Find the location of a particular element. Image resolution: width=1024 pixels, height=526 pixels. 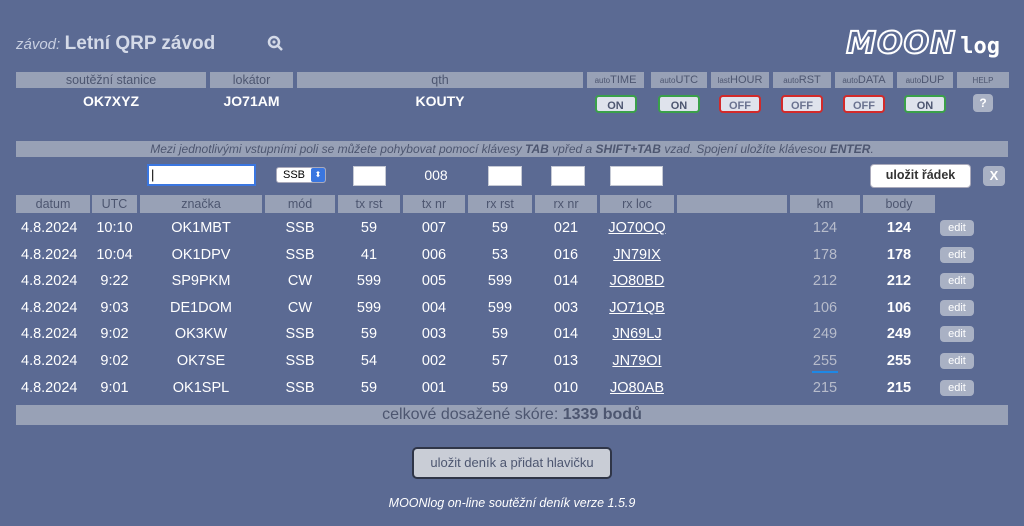

cell-tx-rst: 41 is located at coordinates (369, 254).